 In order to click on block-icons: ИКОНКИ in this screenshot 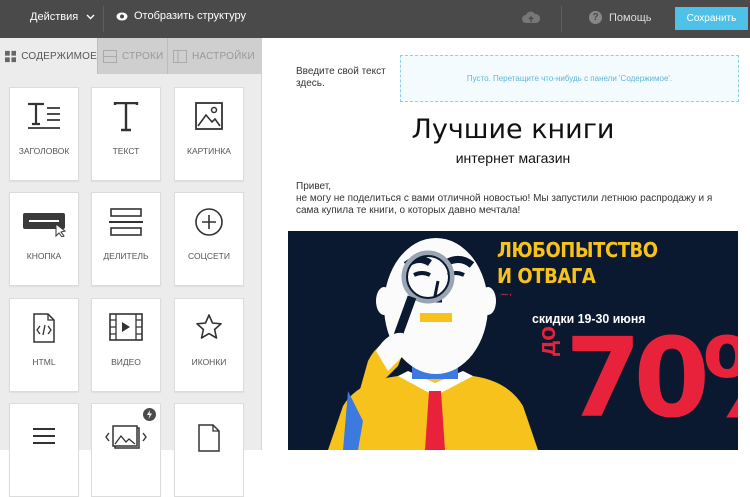, I will do `click(209, 345)`.